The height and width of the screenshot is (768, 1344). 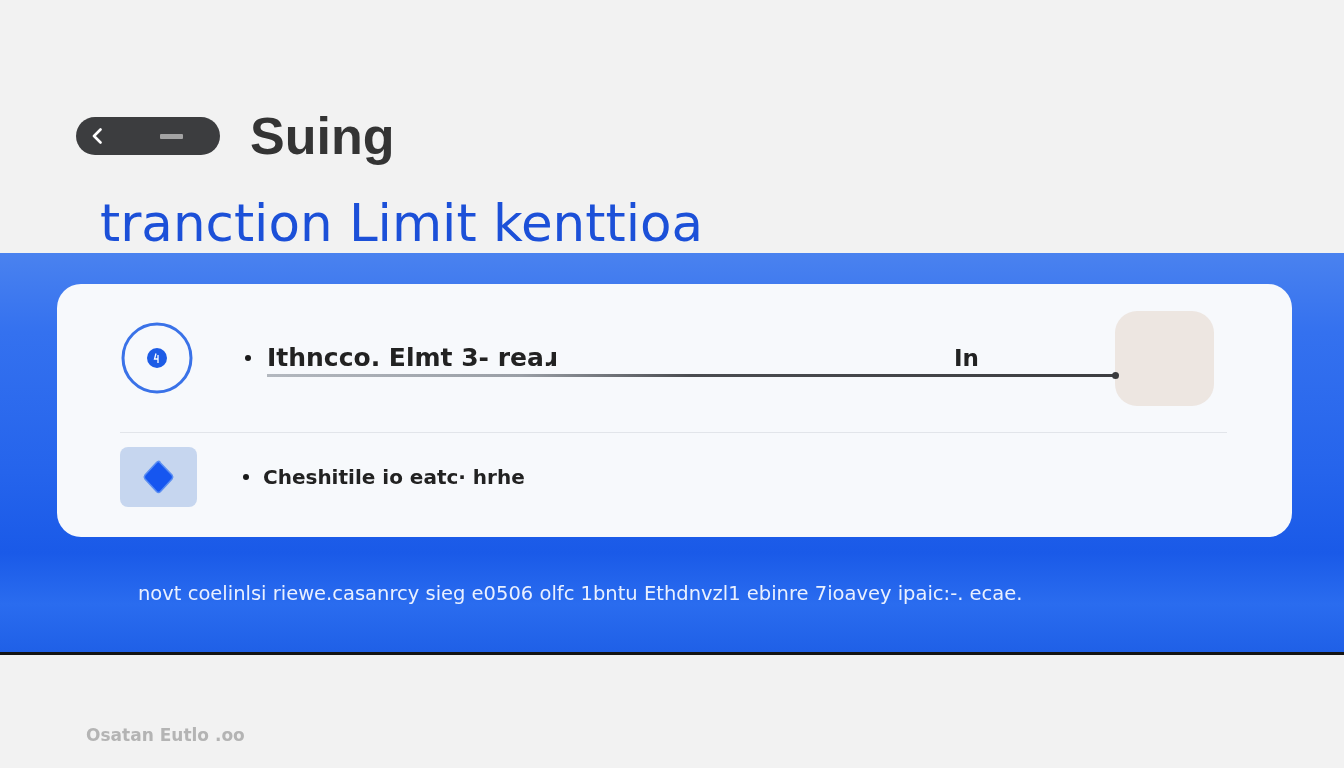 What do you see at coordinates (966, 358) in the screenshot?
I see `unit-label: In` at bounding box center [966, 358].